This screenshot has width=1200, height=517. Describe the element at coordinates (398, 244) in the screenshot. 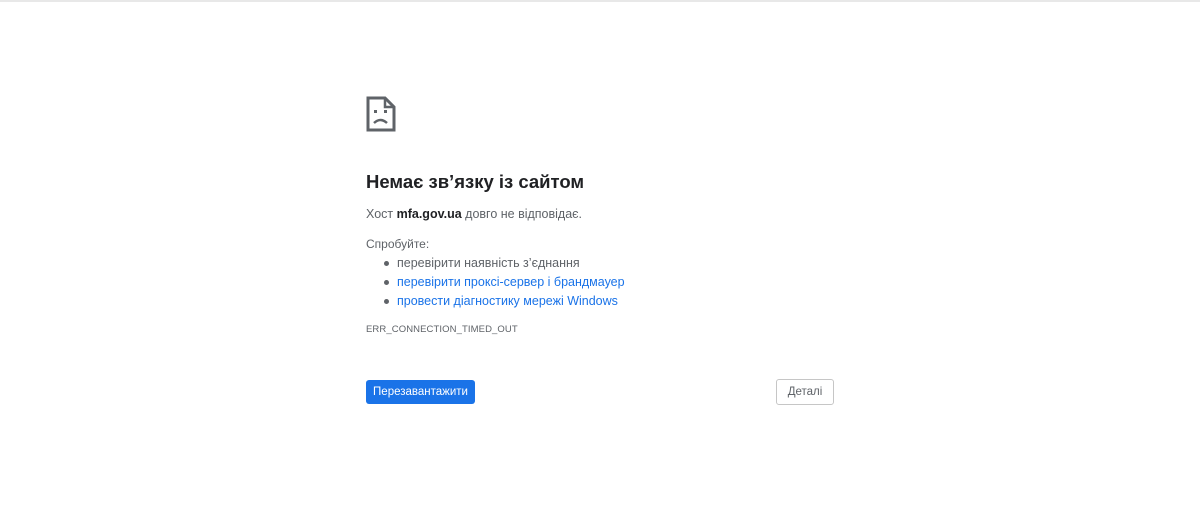

I see `try-label: Спробуйте:` at that location.